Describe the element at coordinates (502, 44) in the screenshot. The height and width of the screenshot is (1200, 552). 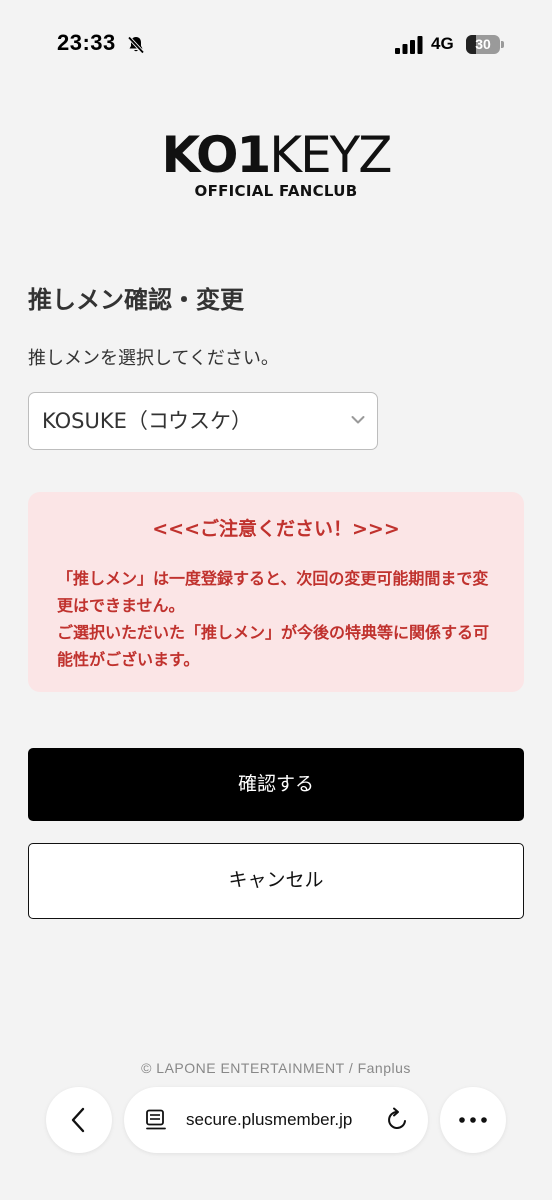
I see `battery-tip` at that location.